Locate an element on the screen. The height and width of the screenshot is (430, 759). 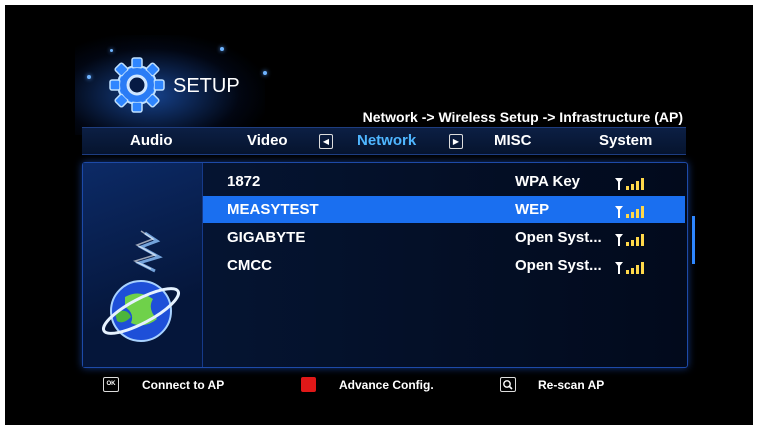
arrow-right-icon: ▶ is located at coordinates (456, 141).